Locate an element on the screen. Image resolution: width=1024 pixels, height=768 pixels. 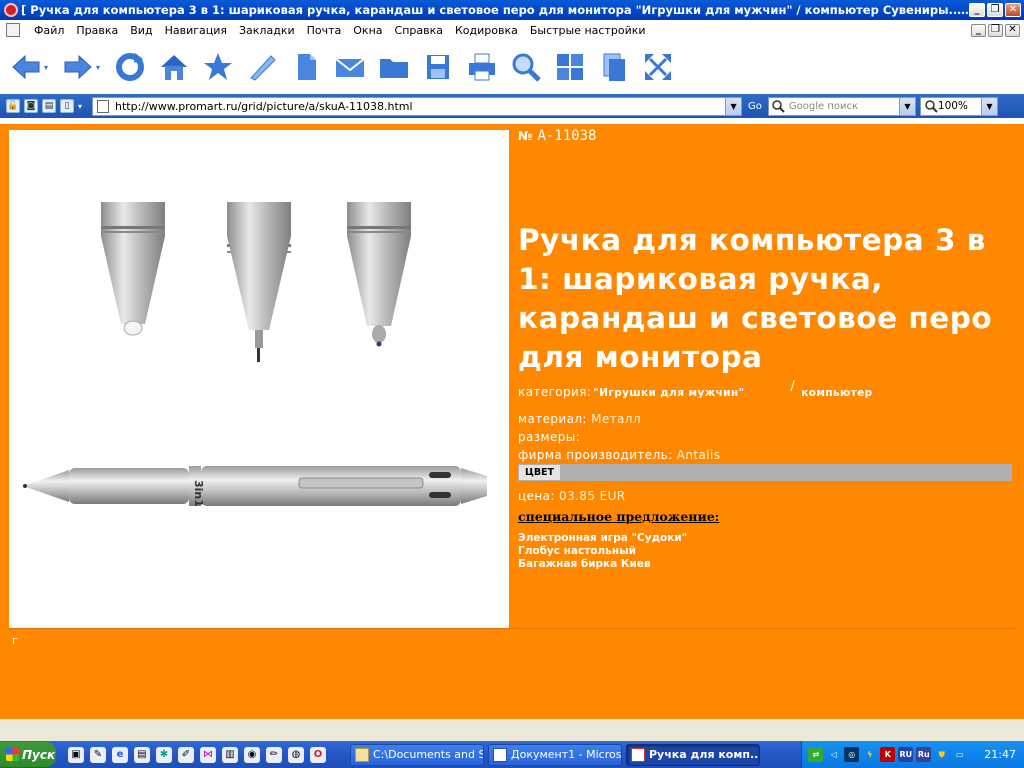
menu-file: Файл is located at coordinates (49, 30).